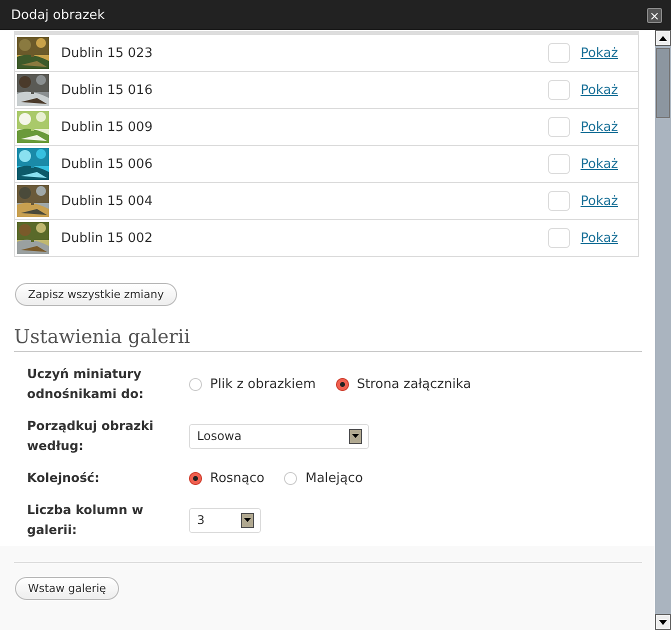 The image size is (671, 630). Describe the element at coordinates (86, 384) in the screenshot. I see `field-label: Uczyń miniatury odnośnikami do:` at that location.